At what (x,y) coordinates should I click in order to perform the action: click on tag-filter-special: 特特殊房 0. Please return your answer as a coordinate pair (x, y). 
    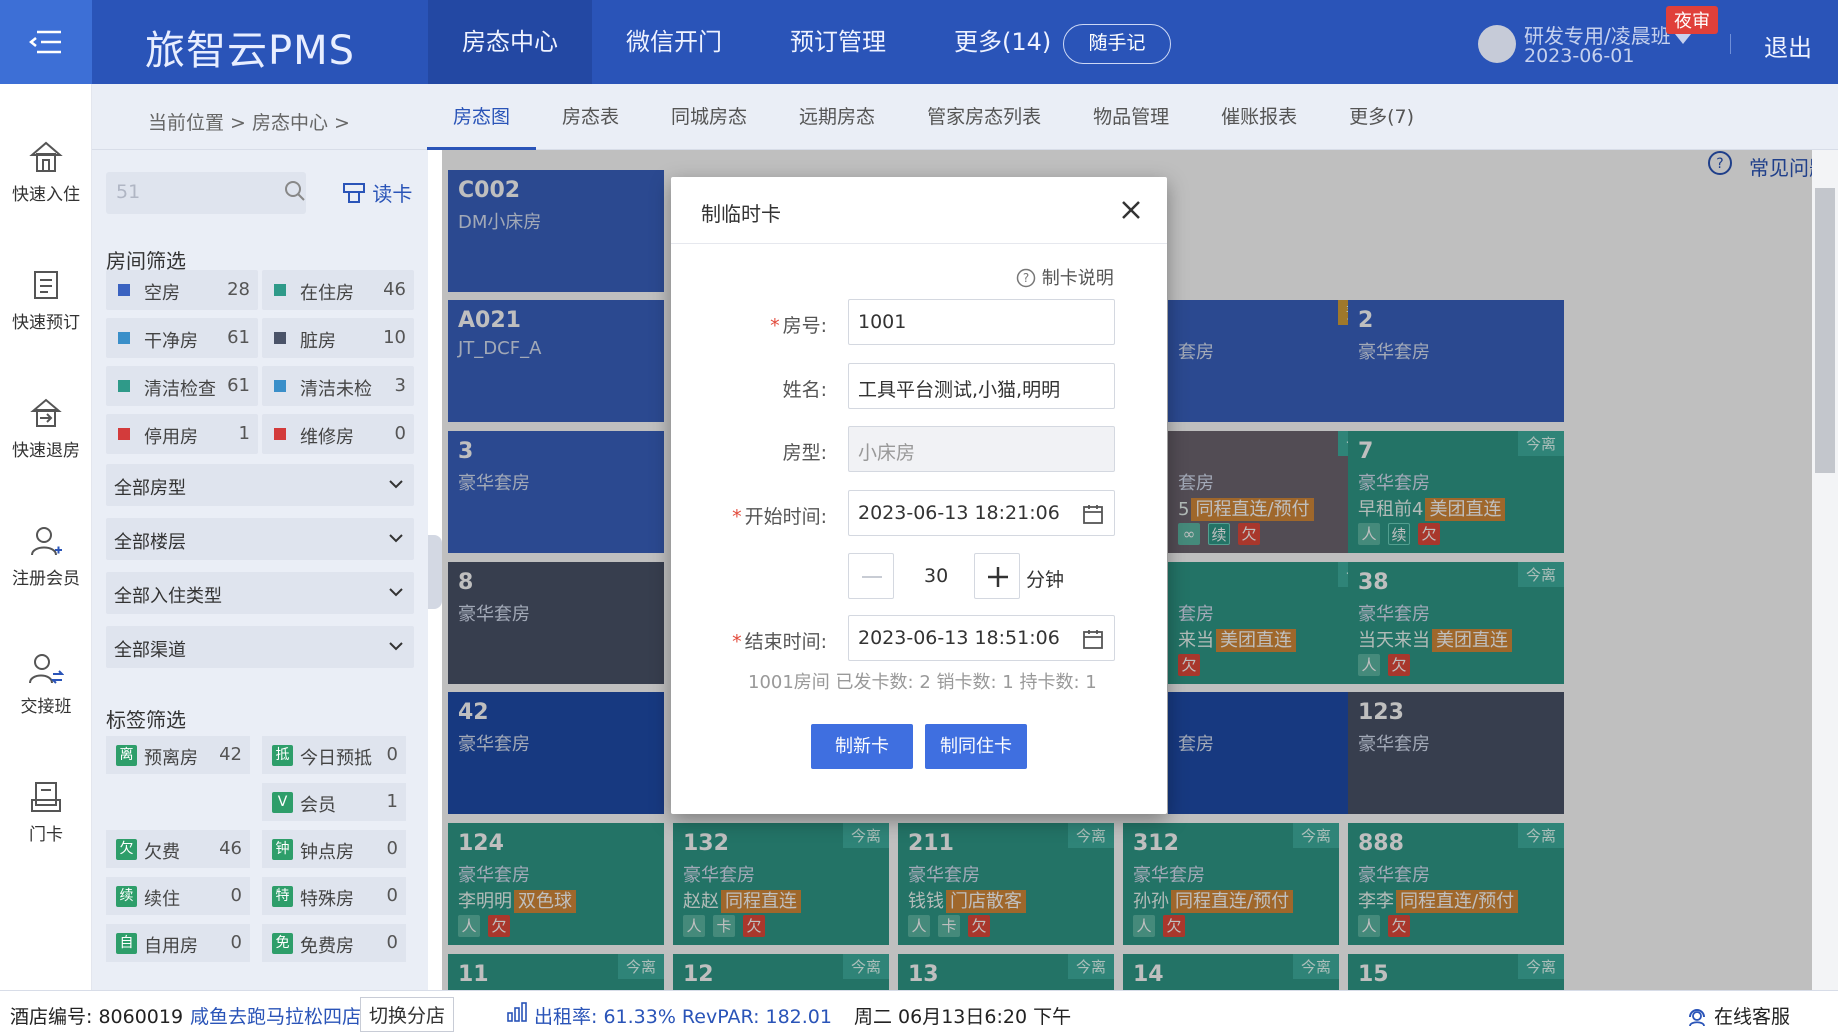
    Looking at the image, I should click on (334, 896).